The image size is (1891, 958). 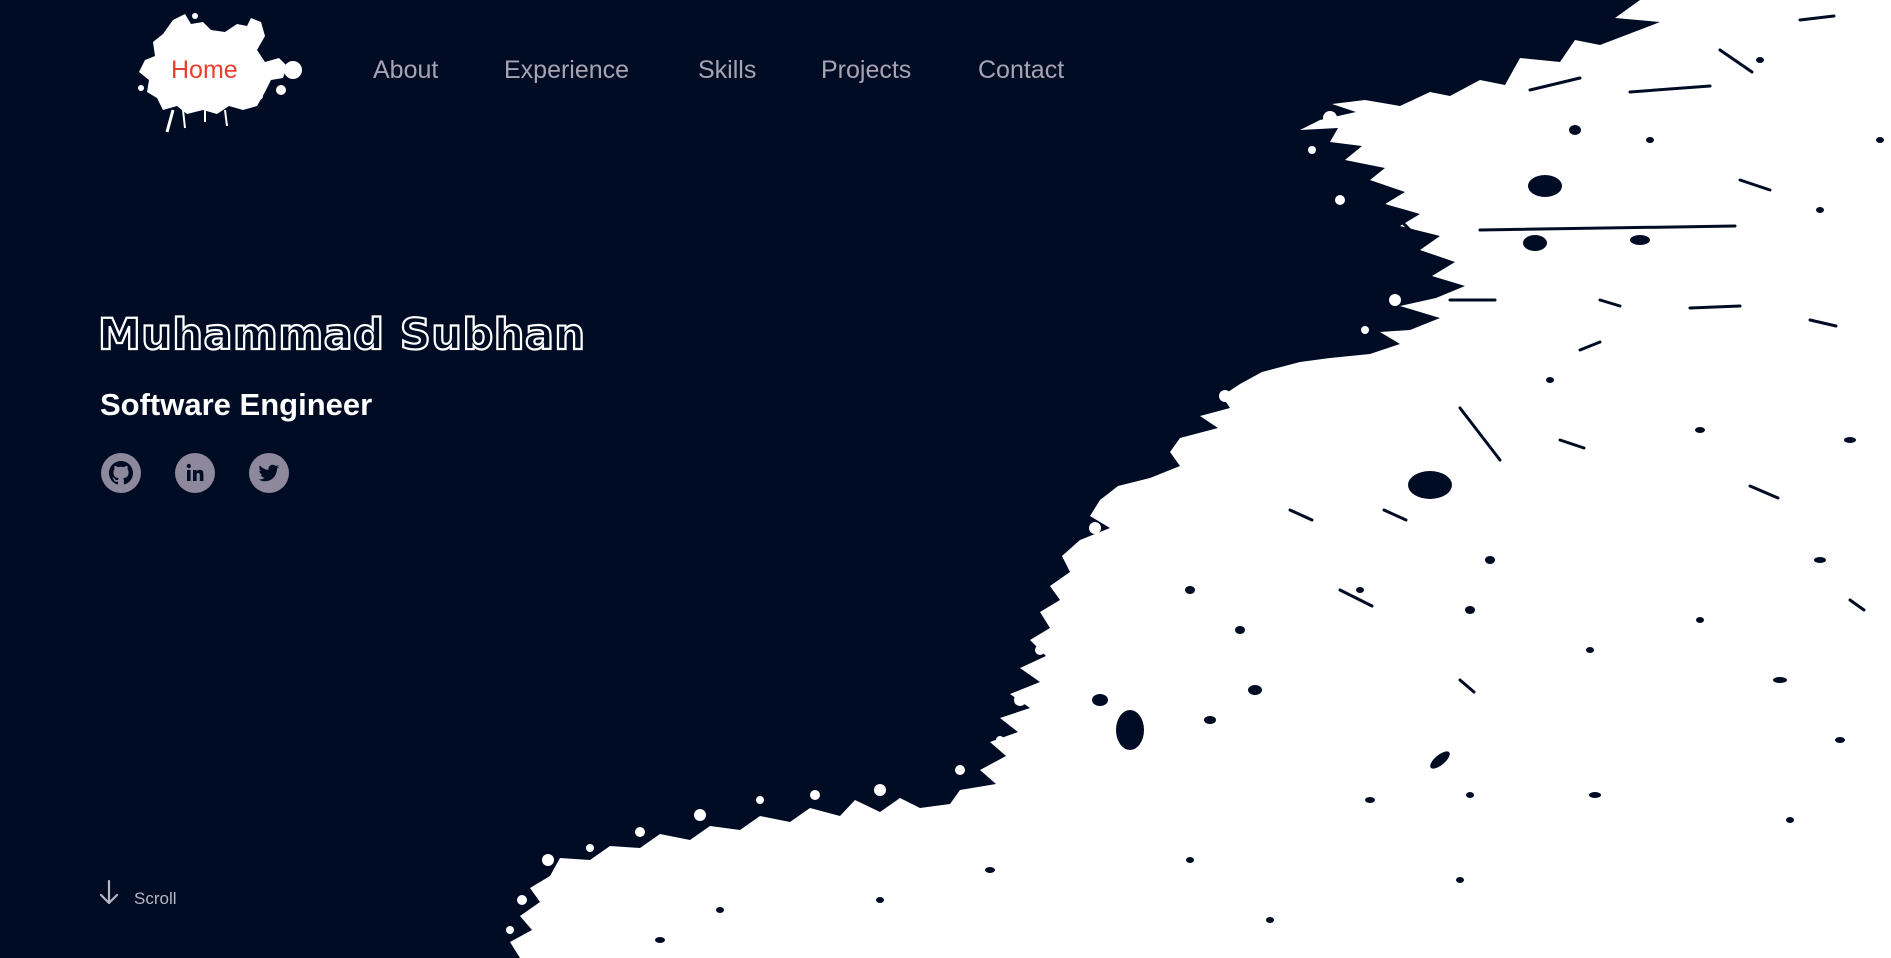 I want to click on github-link, so click(x=121, y=473).